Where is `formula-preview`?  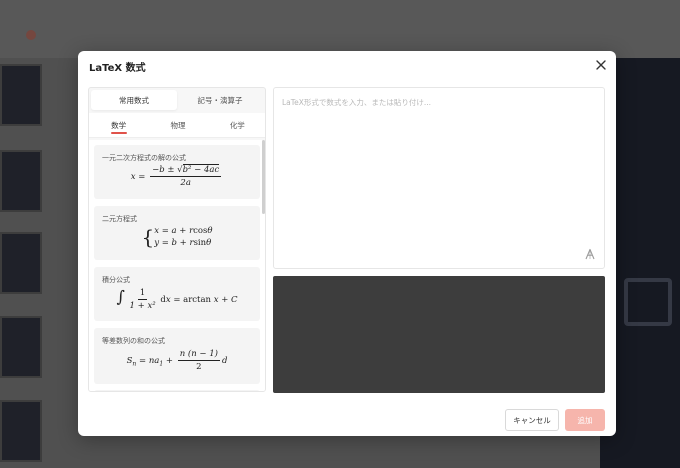 formula-preview is located at coordinates (439, 334).